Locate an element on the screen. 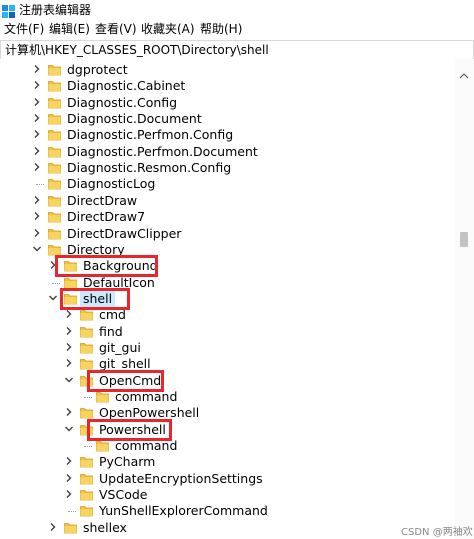 The image size is (474, 539). tree-node: find is located at coordinates (227, 332).